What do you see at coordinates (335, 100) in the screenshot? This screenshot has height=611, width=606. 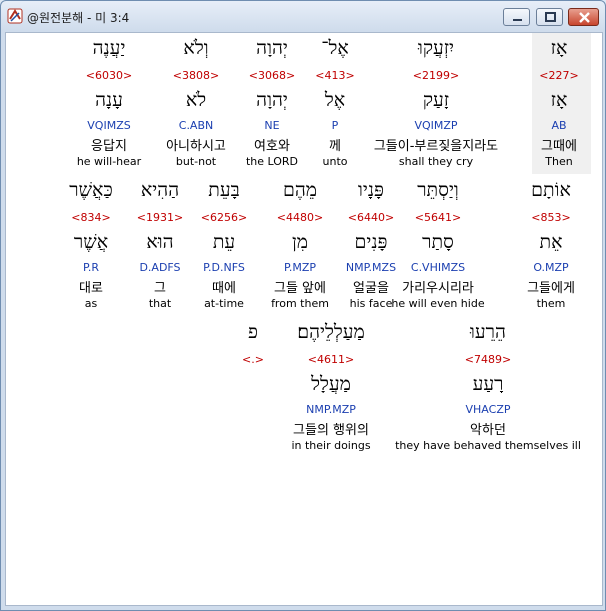 I see `lemma-word: אֶל` at bounding box center [335, 100].